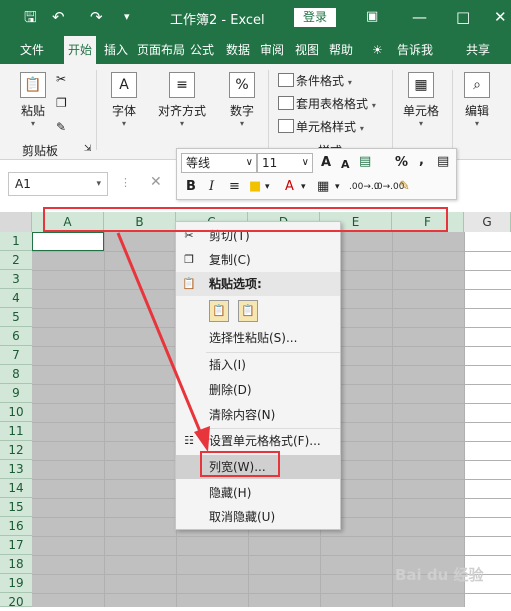 The image size is (511, 611). Describe the element at coordinates (202, 439) in the screenshot. I see `arrow-head` at that location.